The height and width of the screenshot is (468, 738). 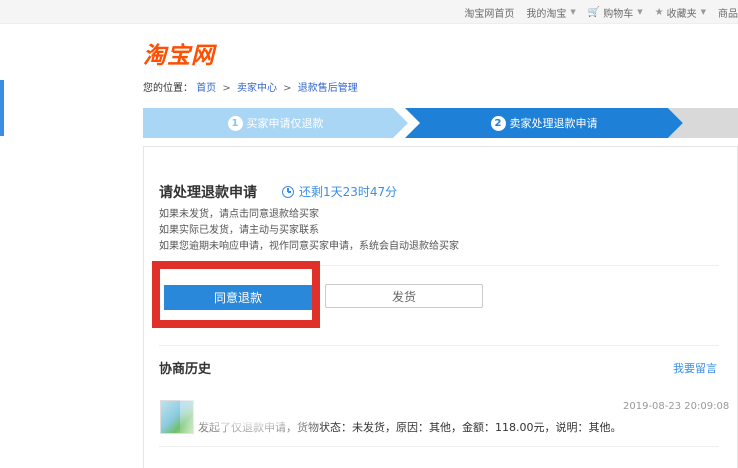 I want to click on step-label: 卖家处理退款申请, so click(x=553, y=123).